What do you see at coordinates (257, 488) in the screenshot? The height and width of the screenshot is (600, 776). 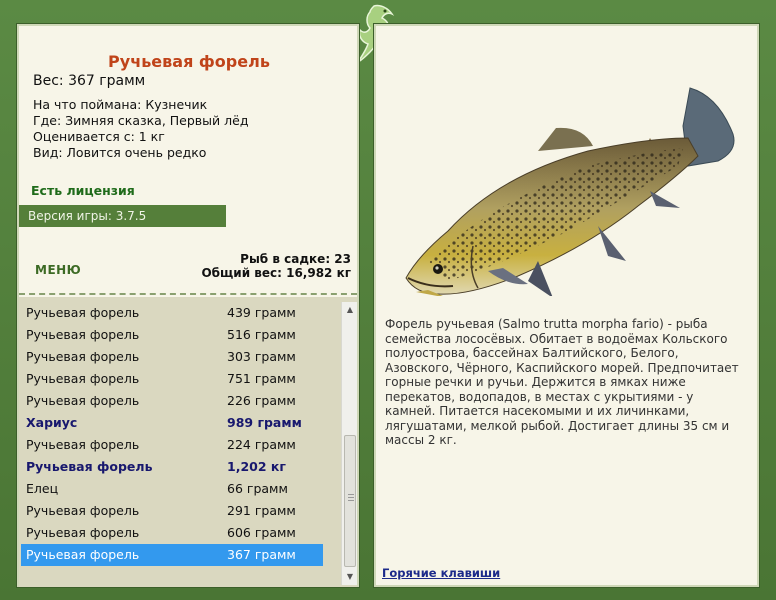 I see `catch-weight: 66 грамм` at bounding box center [257, 488].